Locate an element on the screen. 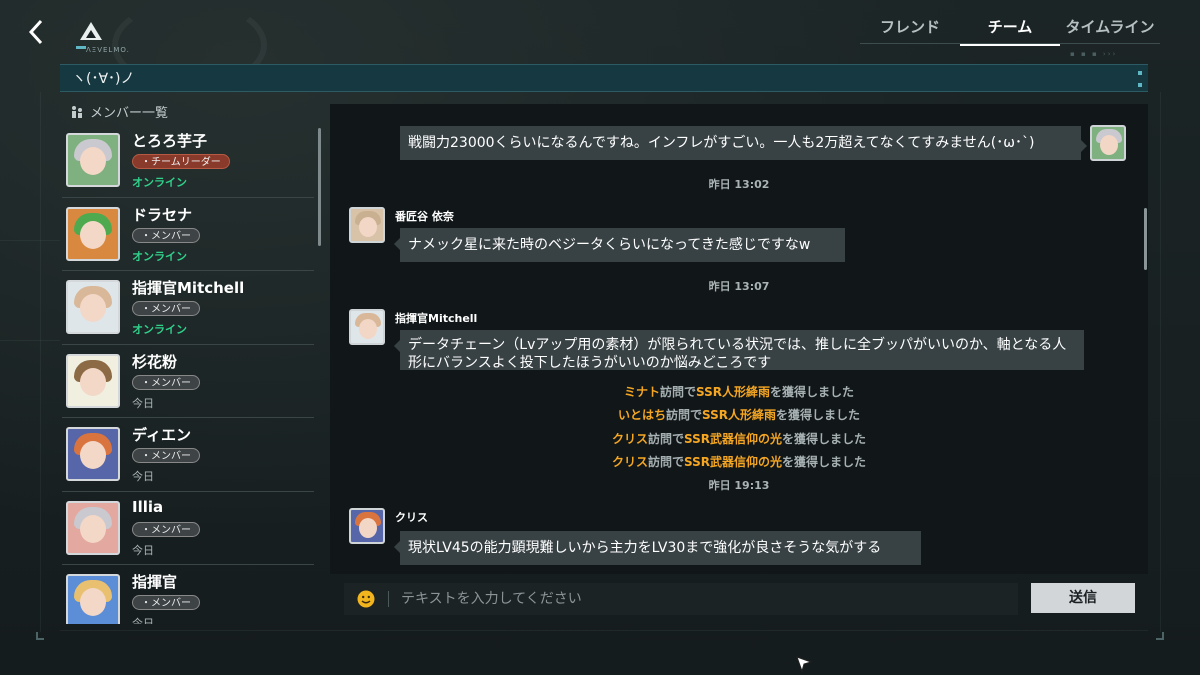  system-notice: いとはち訪問でSSR人形絳雨を獲得しました is located at coordinates (739, 414).